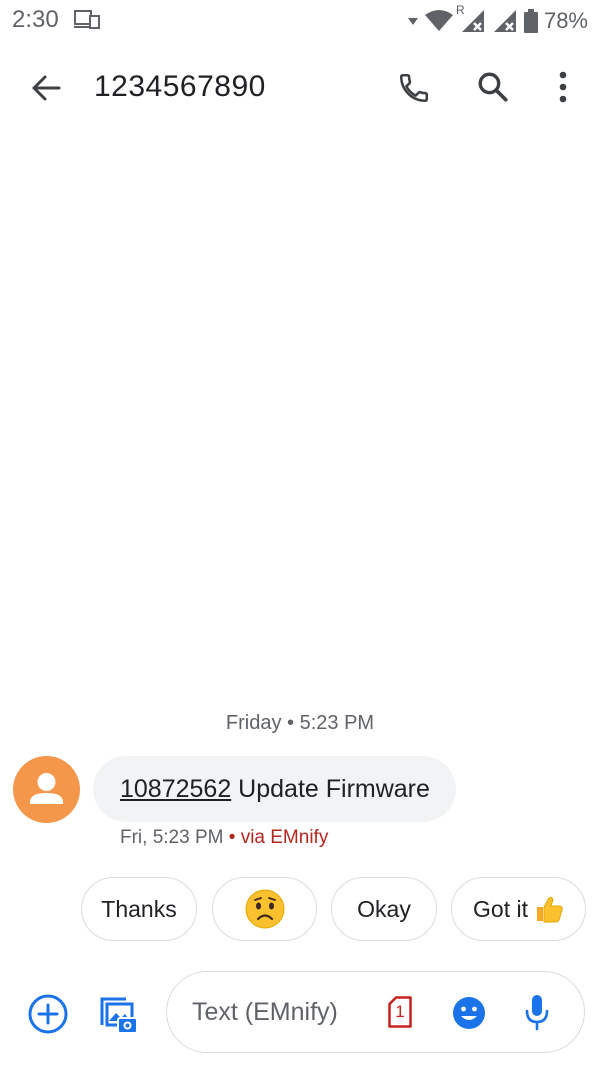  What do you see at coordinates (530, 21) in the screenshot?
I see `battery-icon` at bounding box center [530, 21].